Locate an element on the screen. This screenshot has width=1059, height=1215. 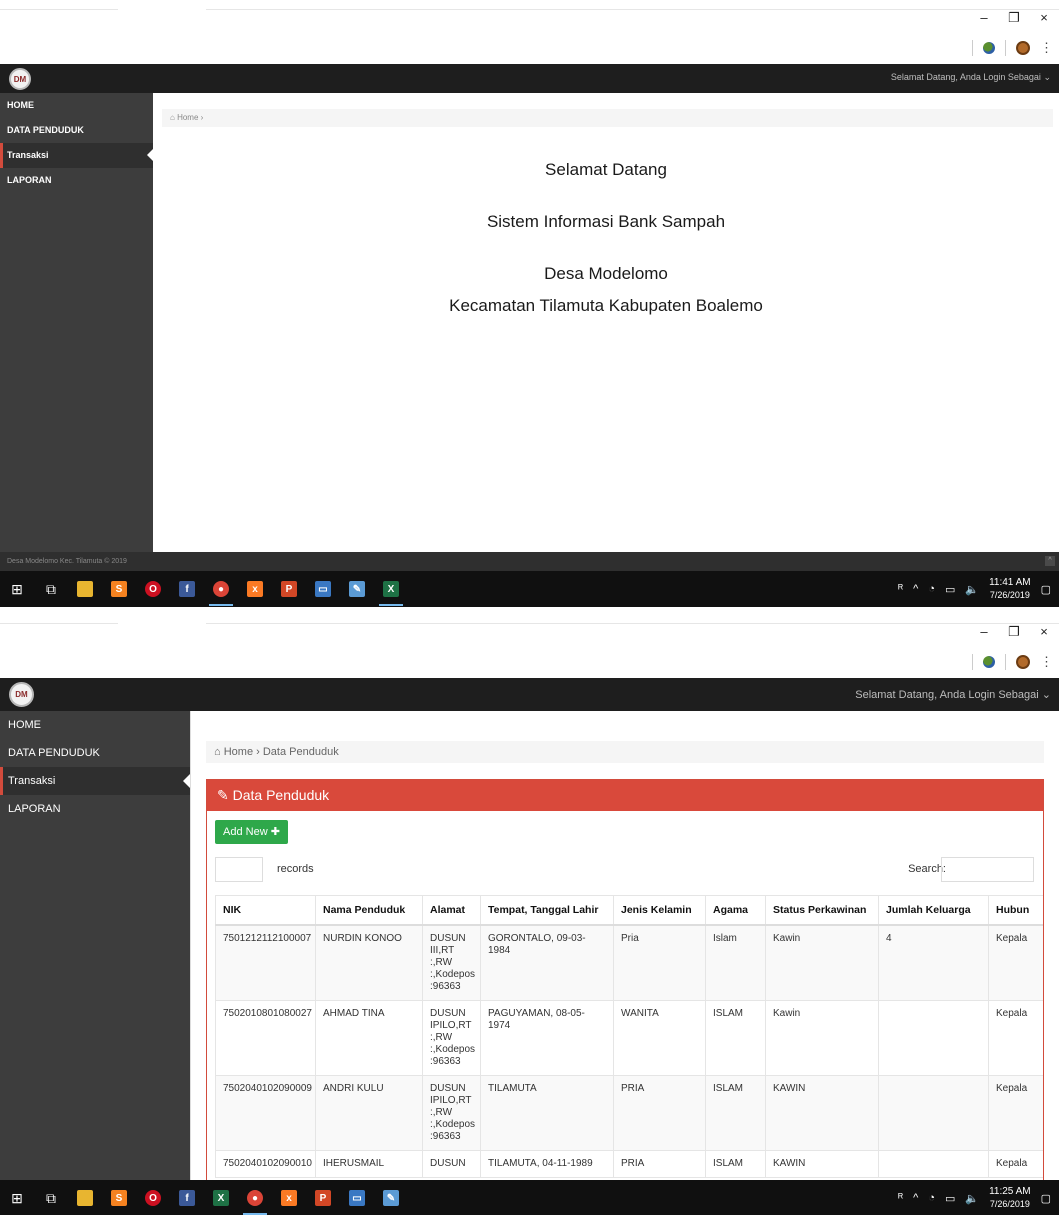
taskbar-clock: 11:25 AM 7/26/2019 is located at coordinates (1010, 1198).